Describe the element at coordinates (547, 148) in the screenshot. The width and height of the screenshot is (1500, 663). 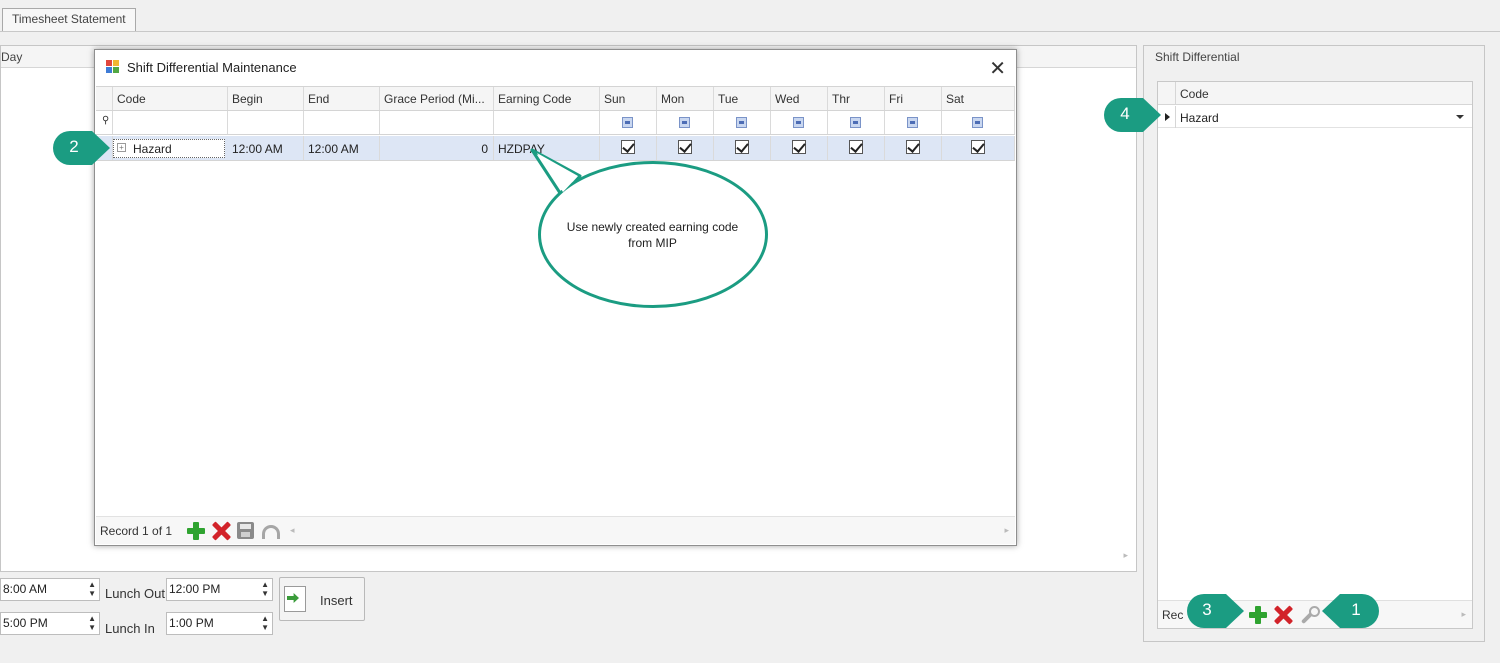
I see `cell-earning-code: HZDPAY` at that location.